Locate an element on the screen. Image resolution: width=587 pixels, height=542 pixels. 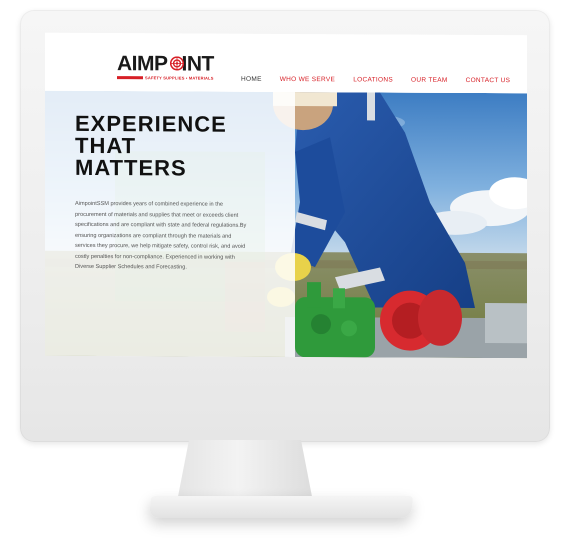
nav-item-who-we-serve: WHO WE SERVE is located at coordinates (308, 79).